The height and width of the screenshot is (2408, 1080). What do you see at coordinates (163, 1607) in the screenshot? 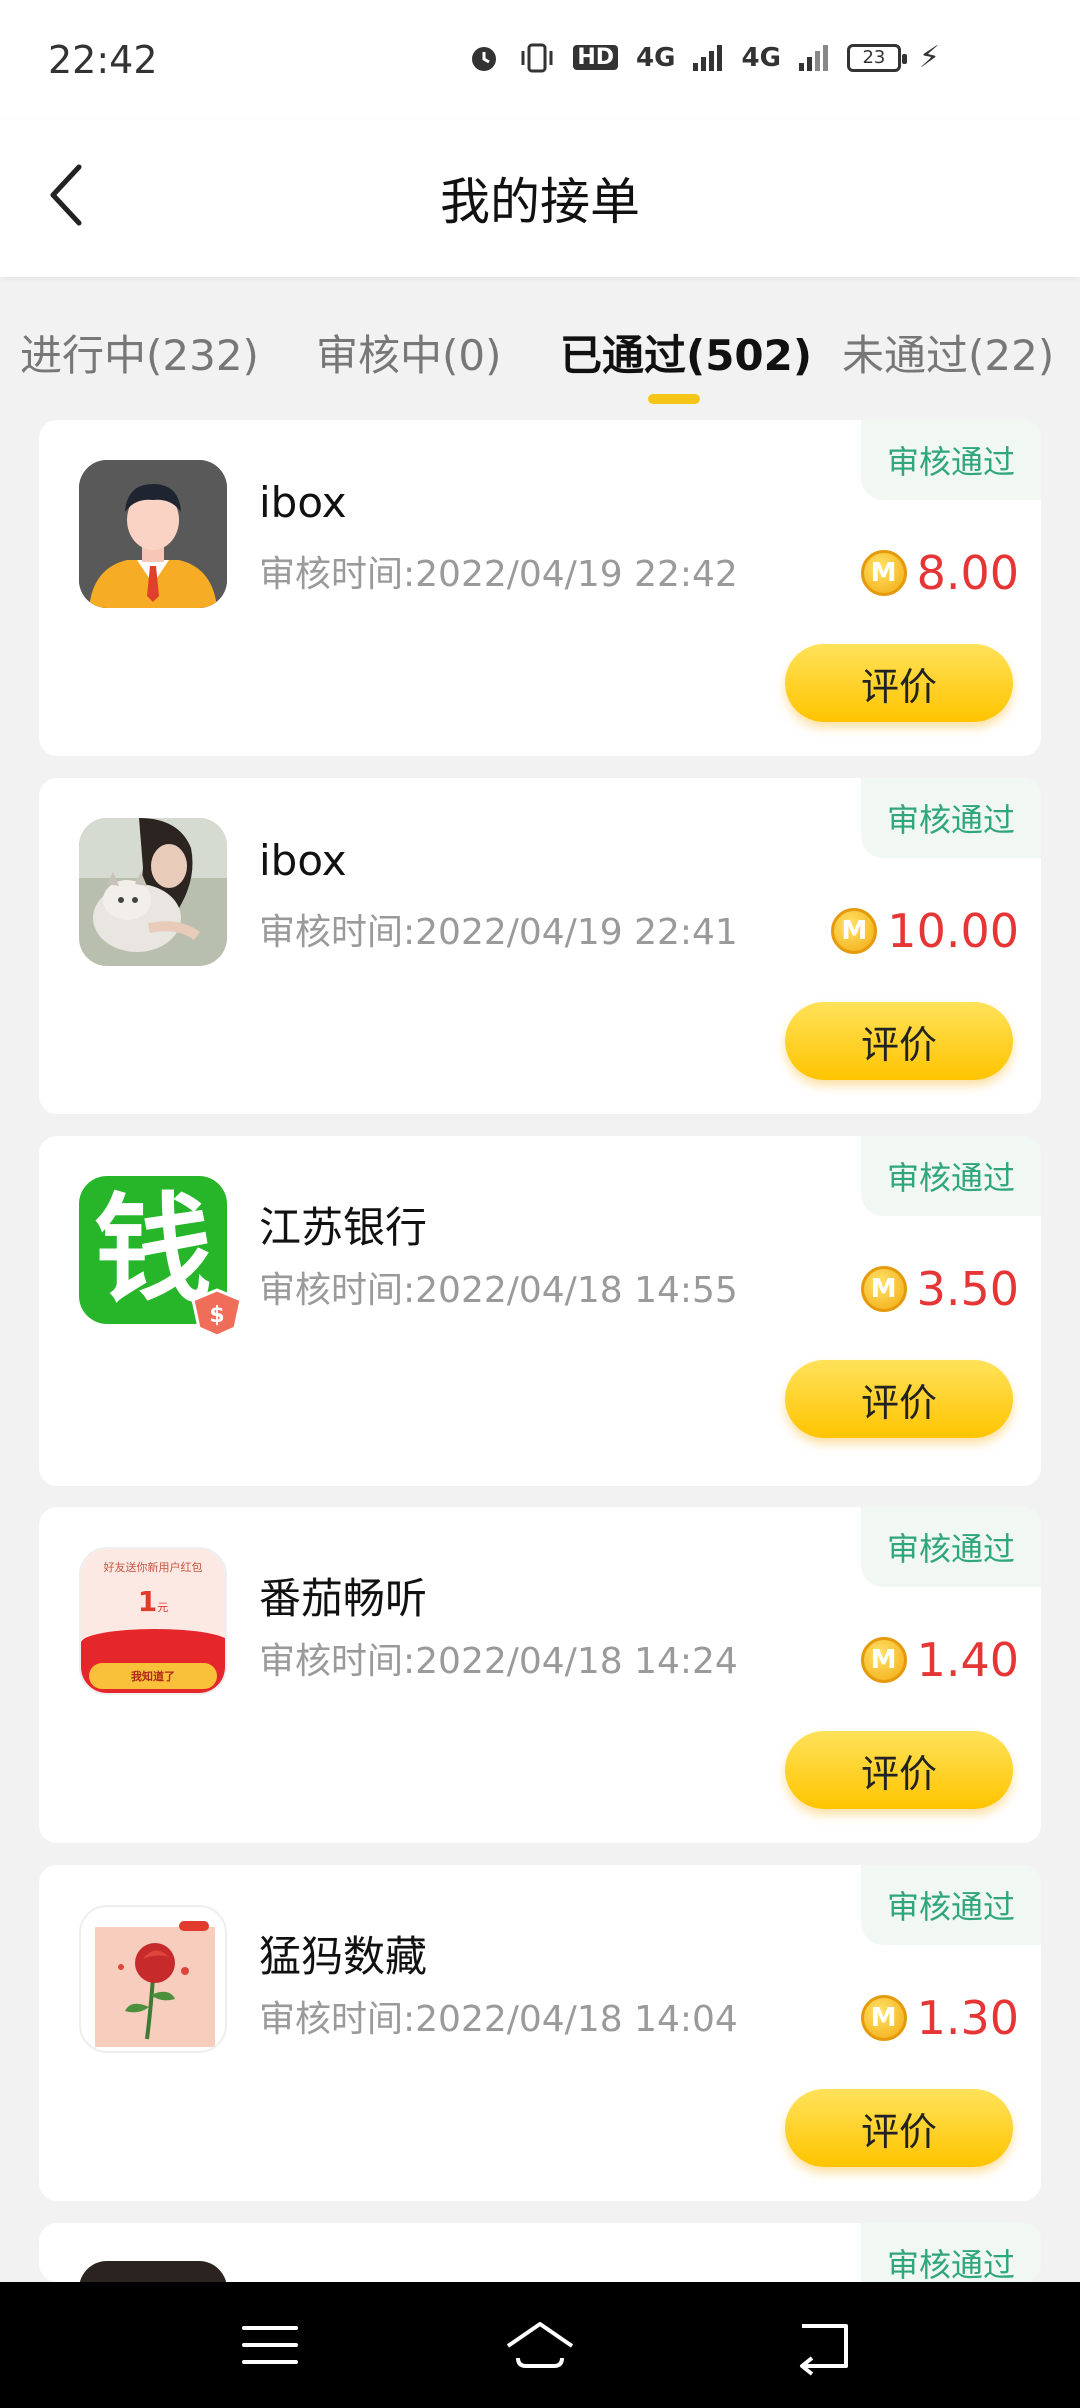
I see `envelope-unit: 元` at bounding box center [163, 1607].